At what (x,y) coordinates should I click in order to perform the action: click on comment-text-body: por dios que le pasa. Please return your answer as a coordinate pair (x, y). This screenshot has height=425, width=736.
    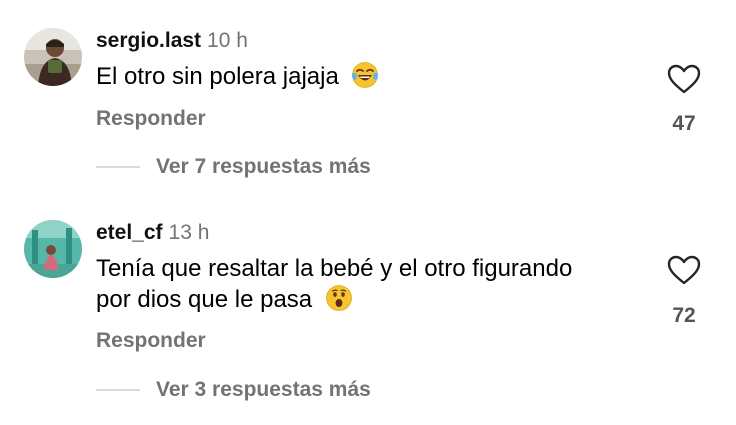
    Looking at the image, I should click on (204, 299).